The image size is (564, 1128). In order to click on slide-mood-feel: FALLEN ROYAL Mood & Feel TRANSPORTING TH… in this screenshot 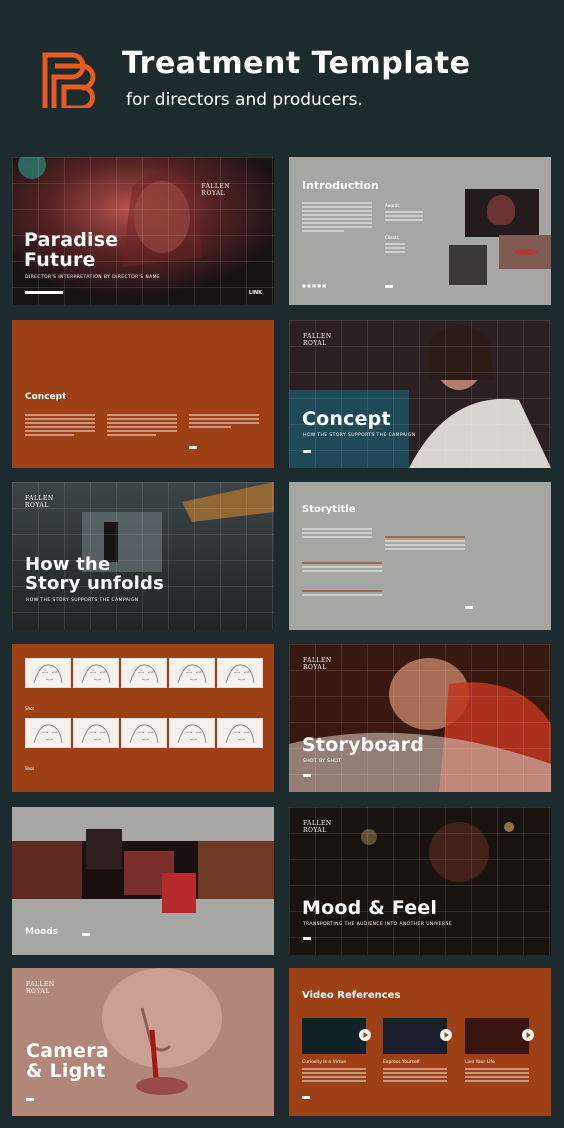, I will do `click(420, 881)`.